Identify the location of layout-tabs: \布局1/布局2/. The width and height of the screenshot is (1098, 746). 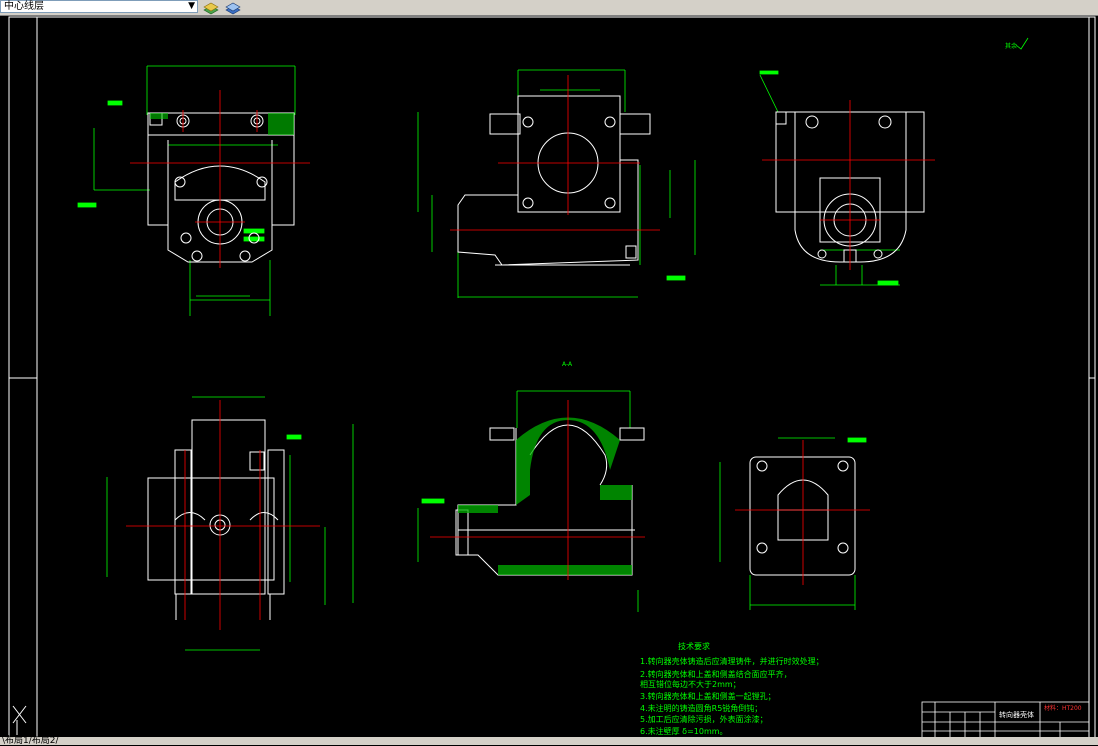
(30, 741).